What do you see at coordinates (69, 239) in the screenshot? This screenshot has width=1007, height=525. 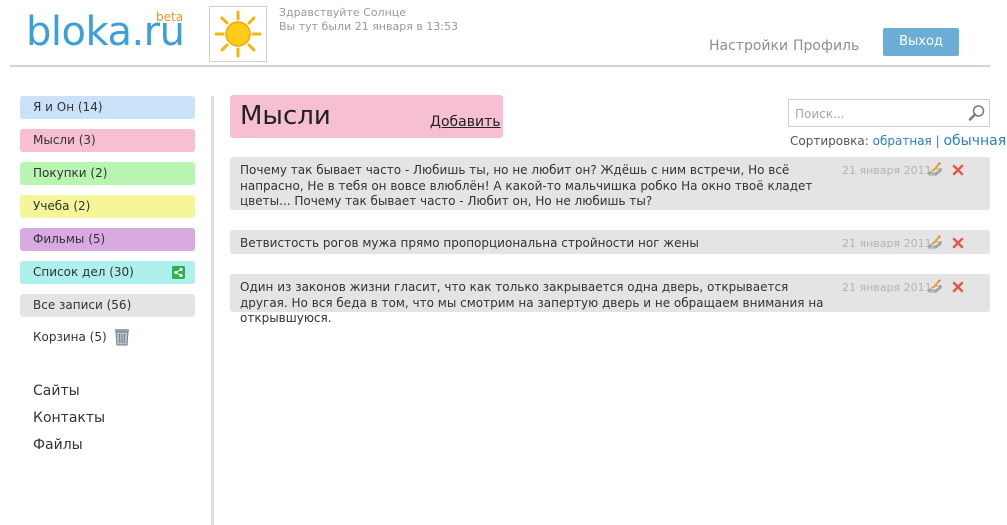 I see `category-label: Фильмы (5)` at bounding box center [69, 239].